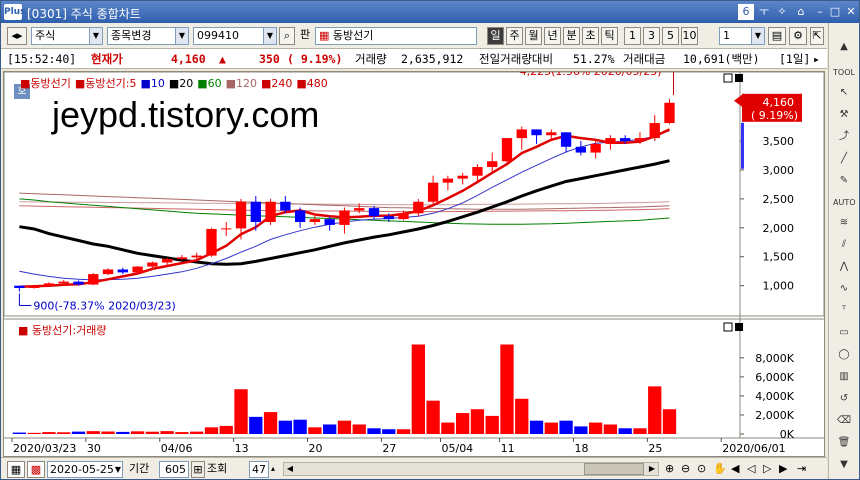 The image size is (860, 480). What do you see at coordinates (670, 36) in the screenshot?
I see `interval-button-5: 5` at bounding box center [670, 36].